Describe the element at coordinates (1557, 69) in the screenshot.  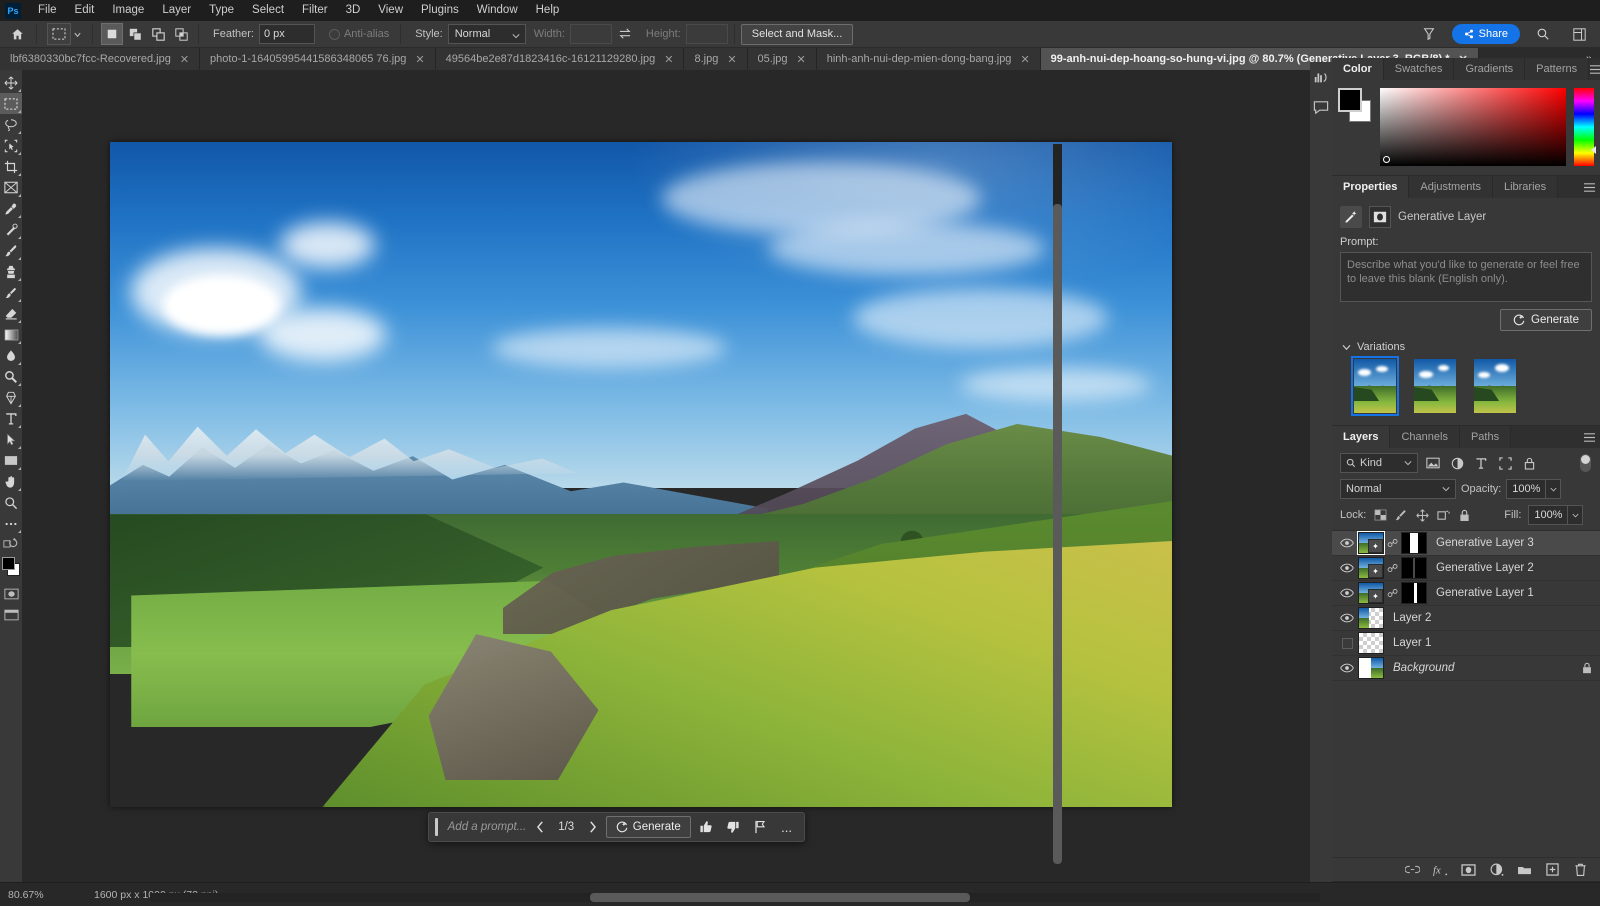
I see `tab-patterns: Patterns` at that location.